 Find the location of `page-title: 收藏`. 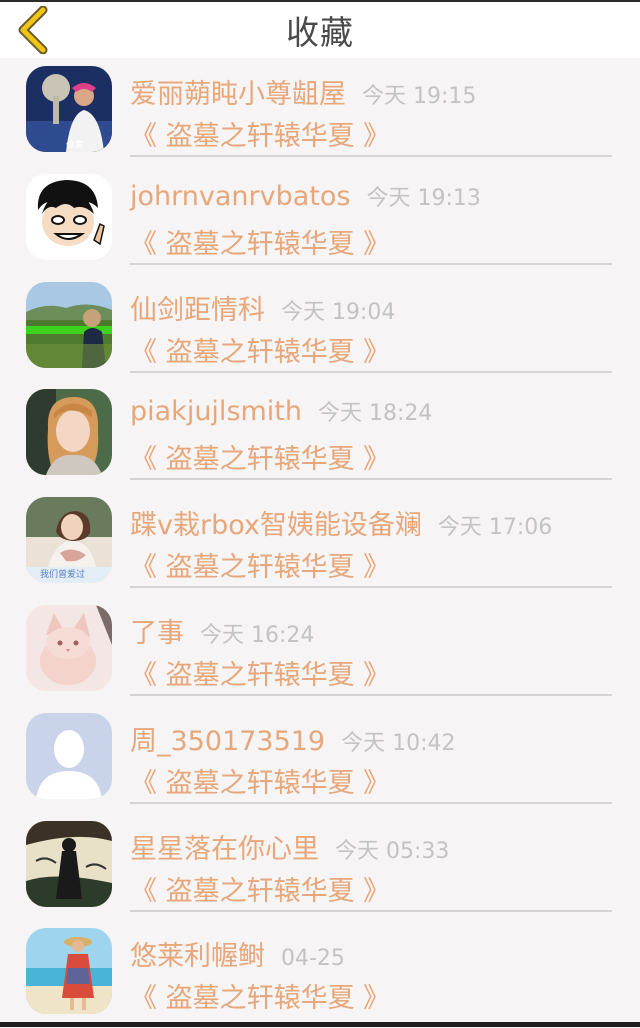

page-title: 收藏 is located at coordinates (320, 32).